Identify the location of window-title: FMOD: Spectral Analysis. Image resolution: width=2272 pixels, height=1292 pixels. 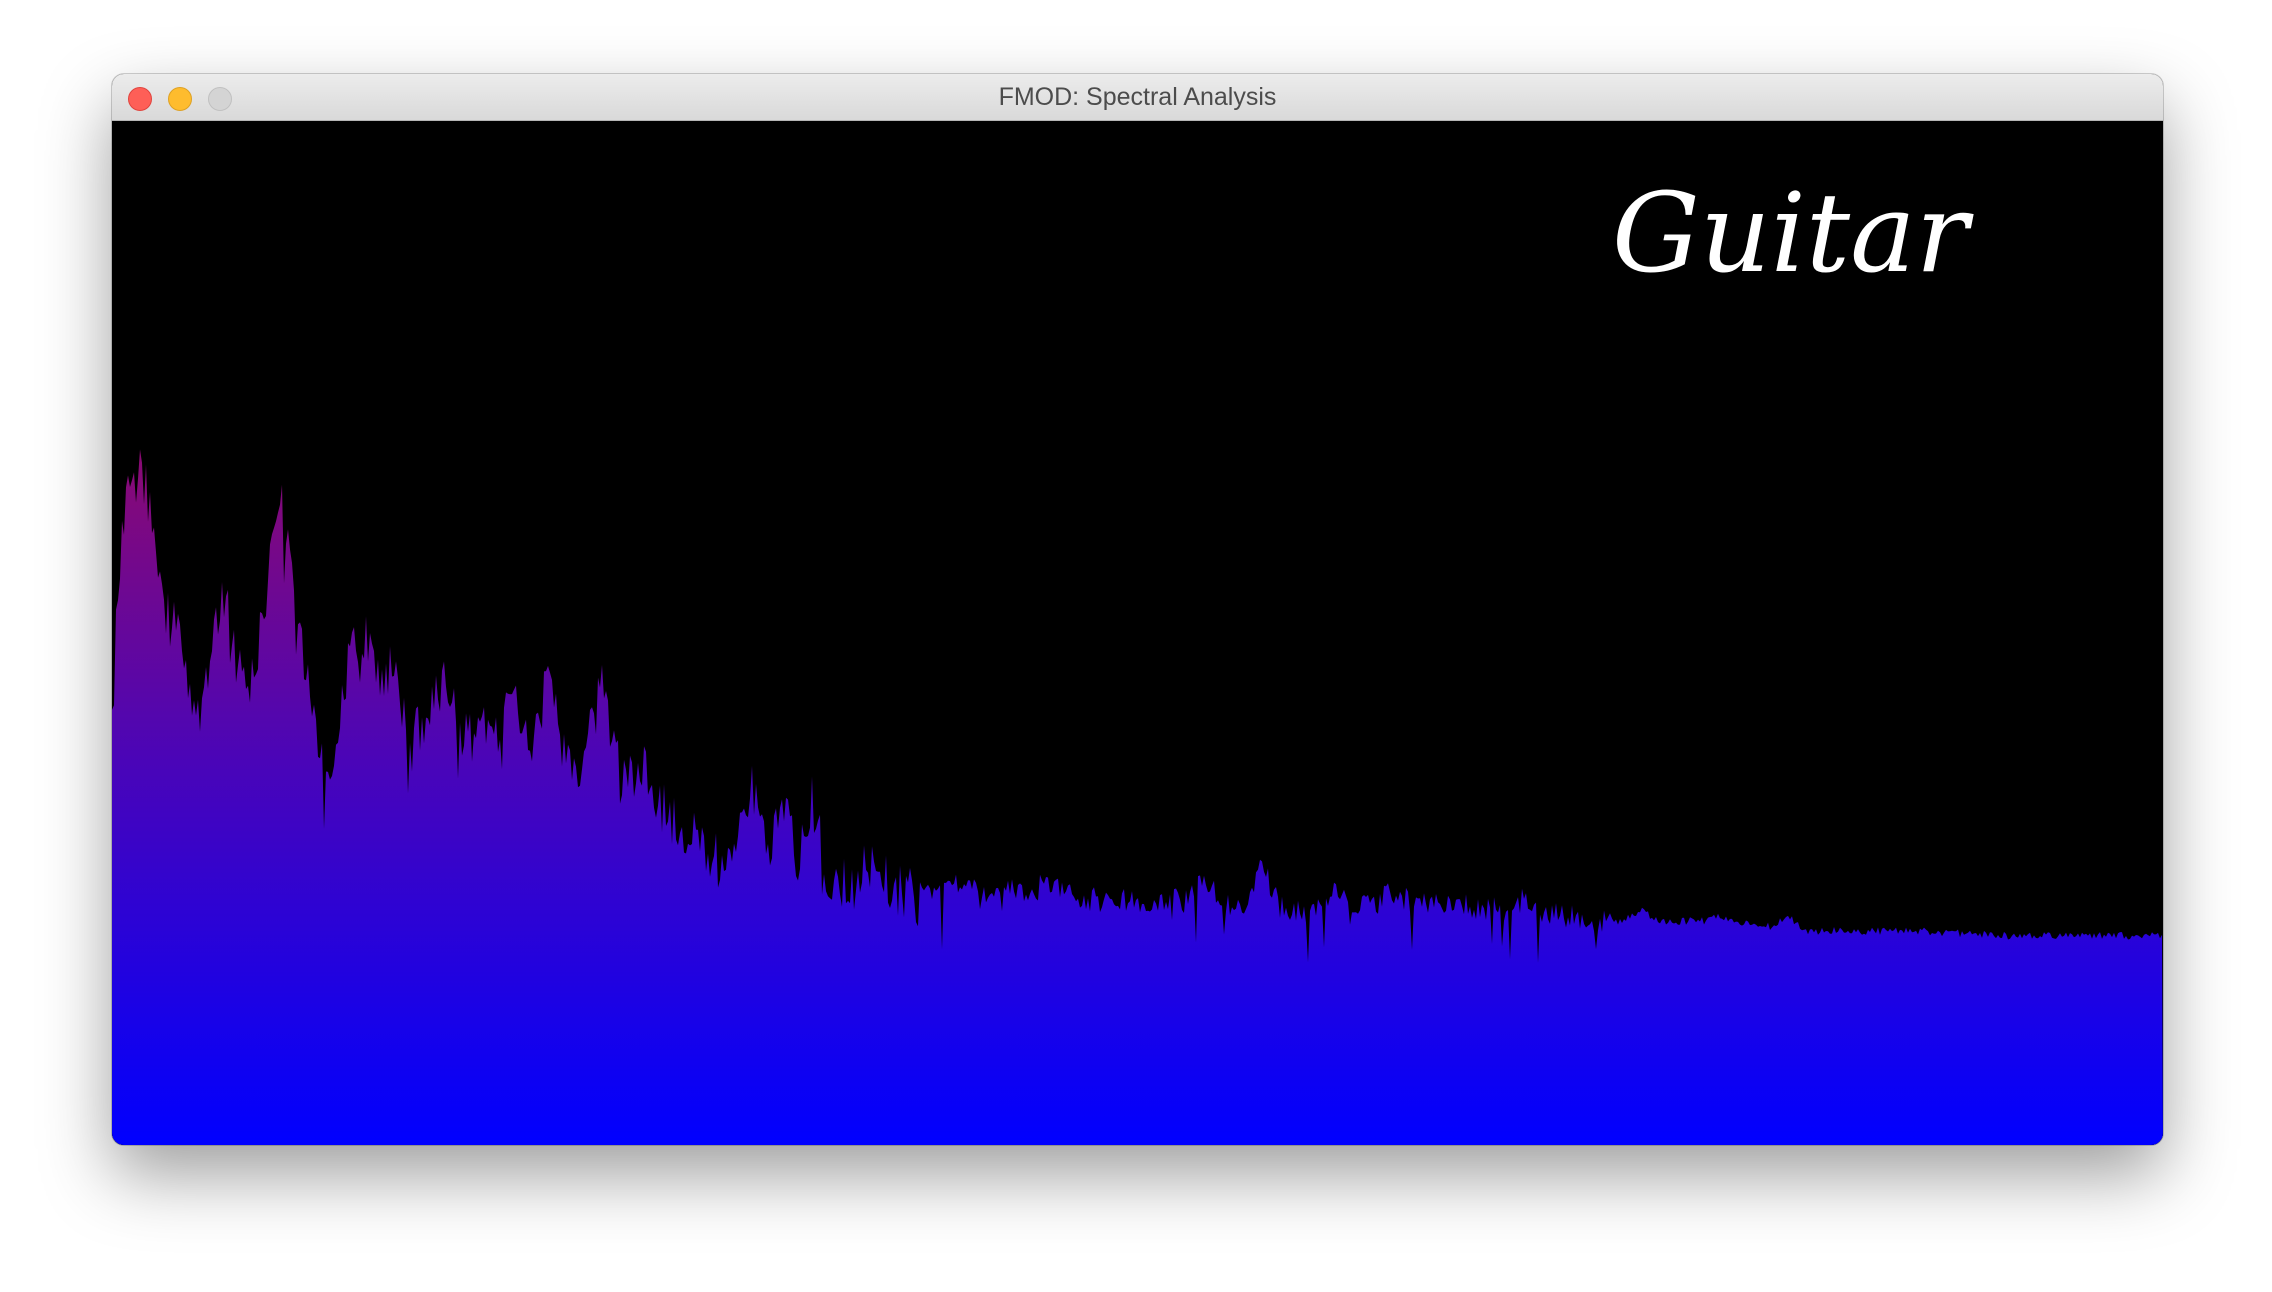
(1137, 97).